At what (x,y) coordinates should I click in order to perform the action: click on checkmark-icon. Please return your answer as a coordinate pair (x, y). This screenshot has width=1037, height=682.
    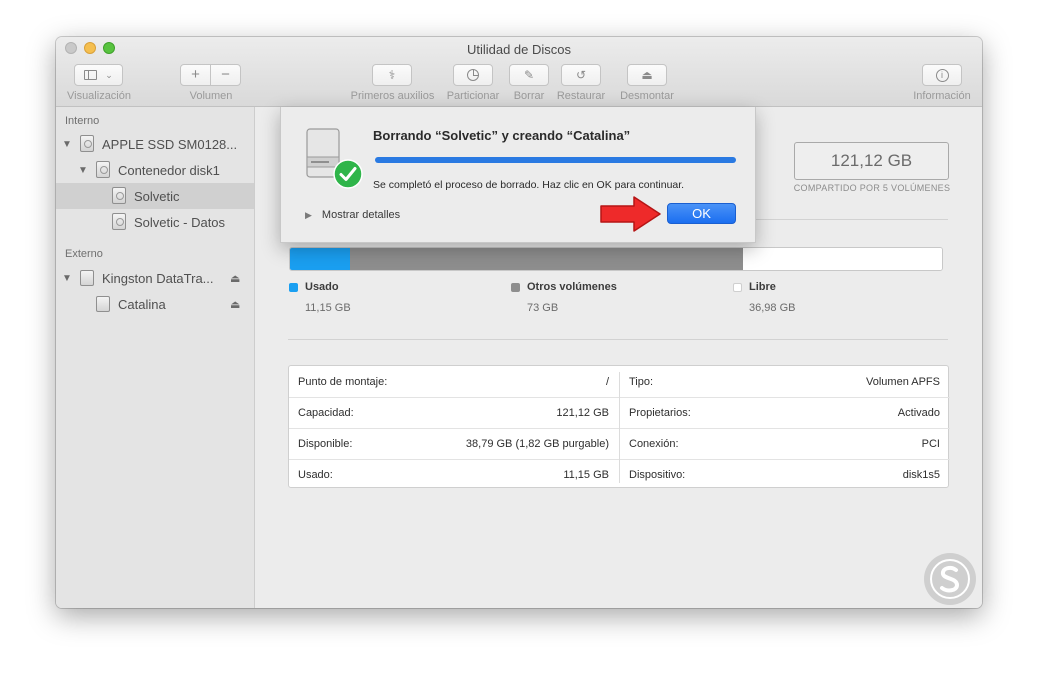
    Looking at the image, I should click on (348, 174).